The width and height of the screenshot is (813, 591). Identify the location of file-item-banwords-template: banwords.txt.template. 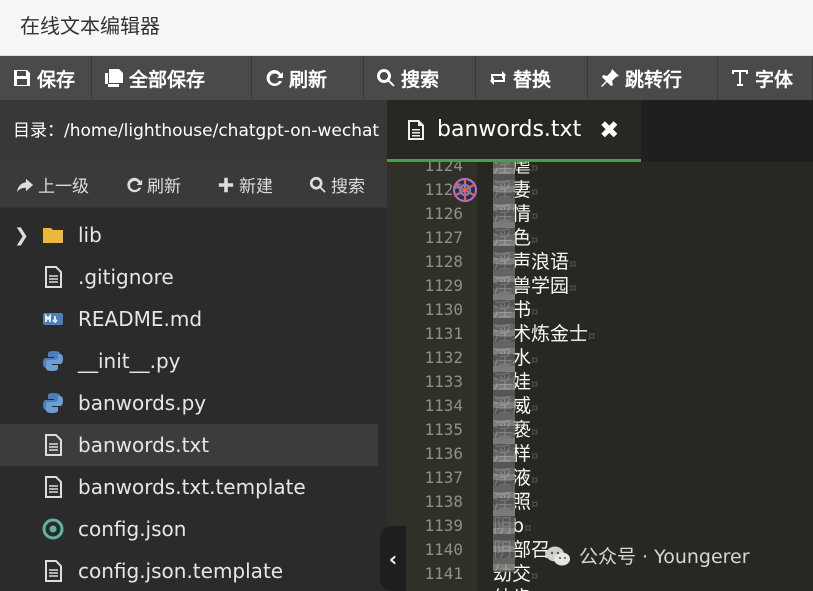
(189, 487).